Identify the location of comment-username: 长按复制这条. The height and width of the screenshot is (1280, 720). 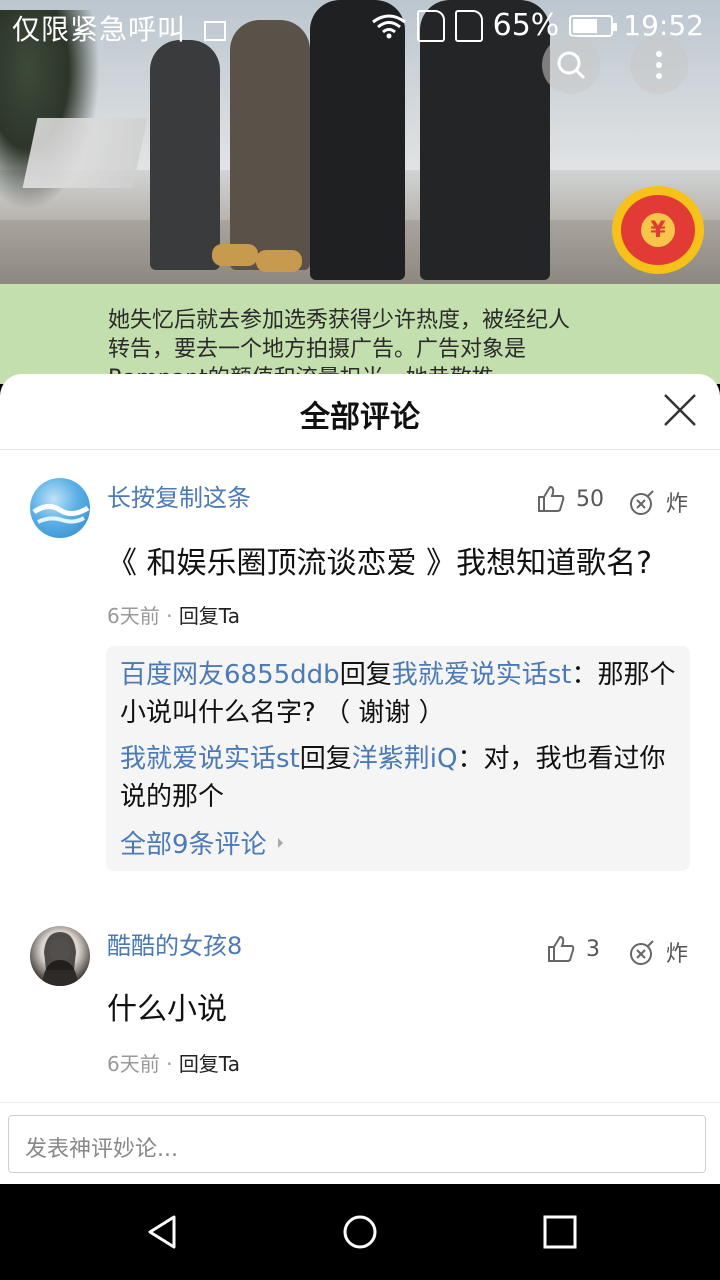
(179, 495).